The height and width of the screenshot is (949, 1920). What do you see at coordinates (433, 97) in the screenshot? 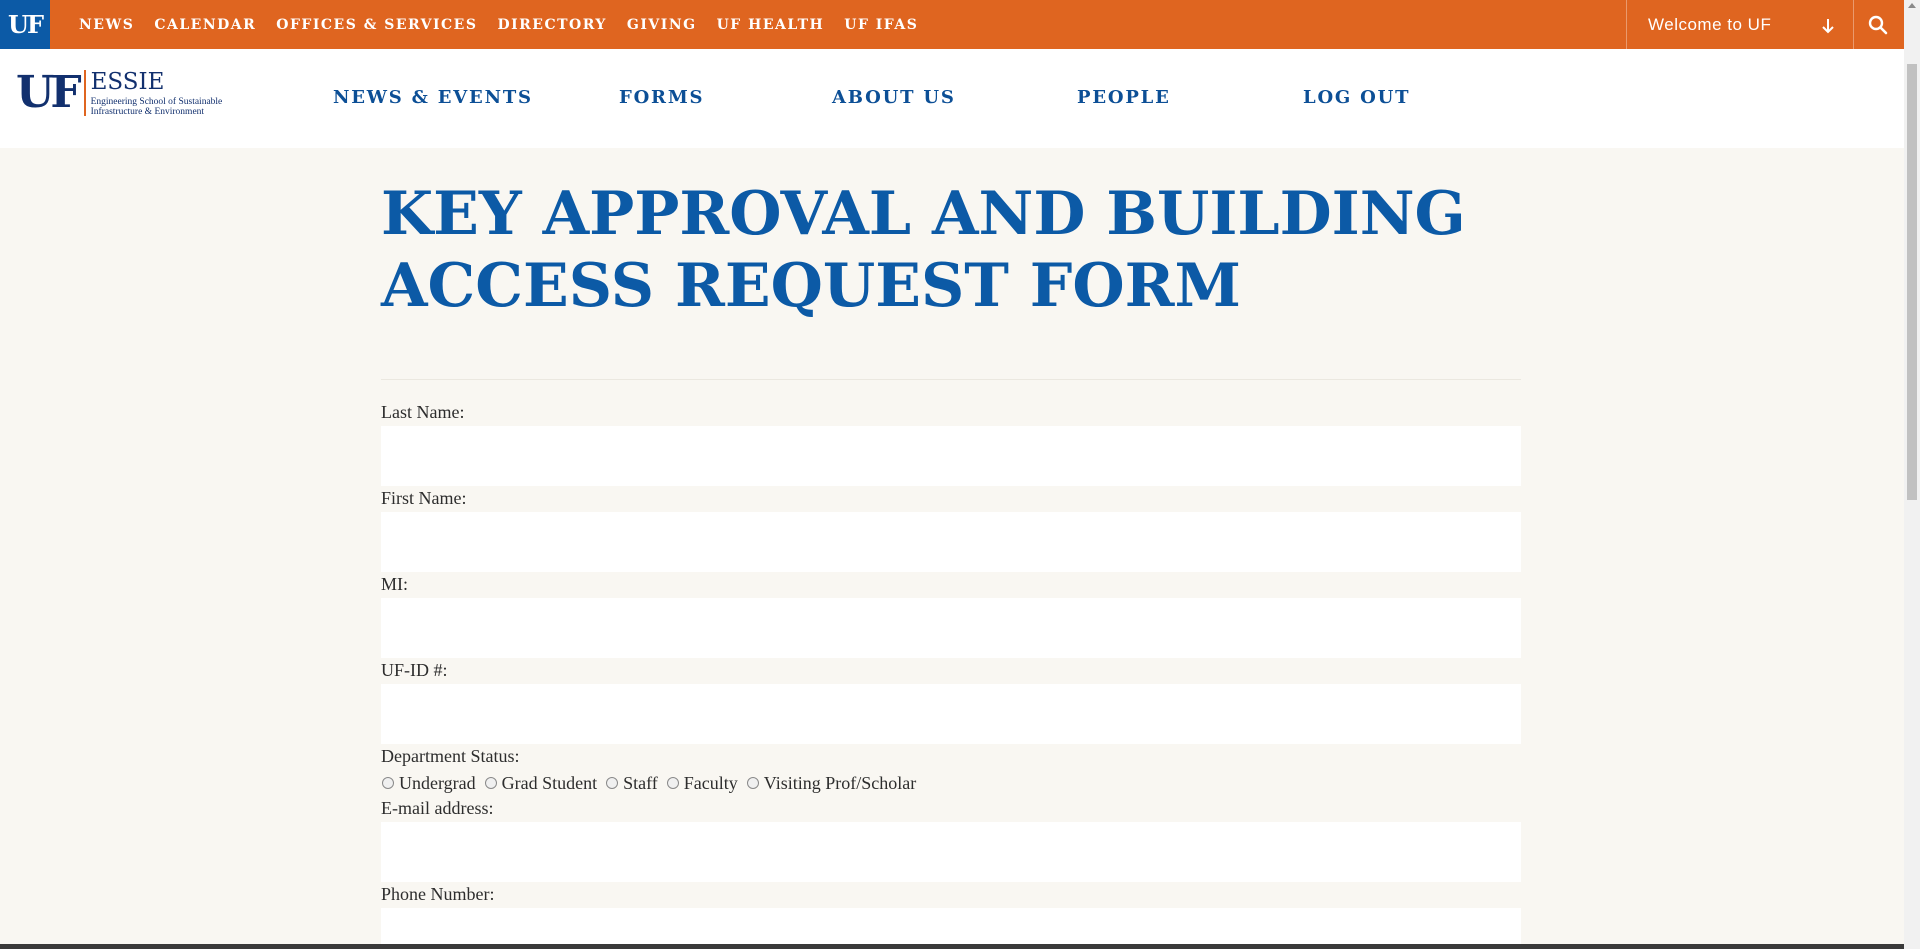
I see `nav-news-events: NEWS & EVENTS` at bounding box center [433, 97].